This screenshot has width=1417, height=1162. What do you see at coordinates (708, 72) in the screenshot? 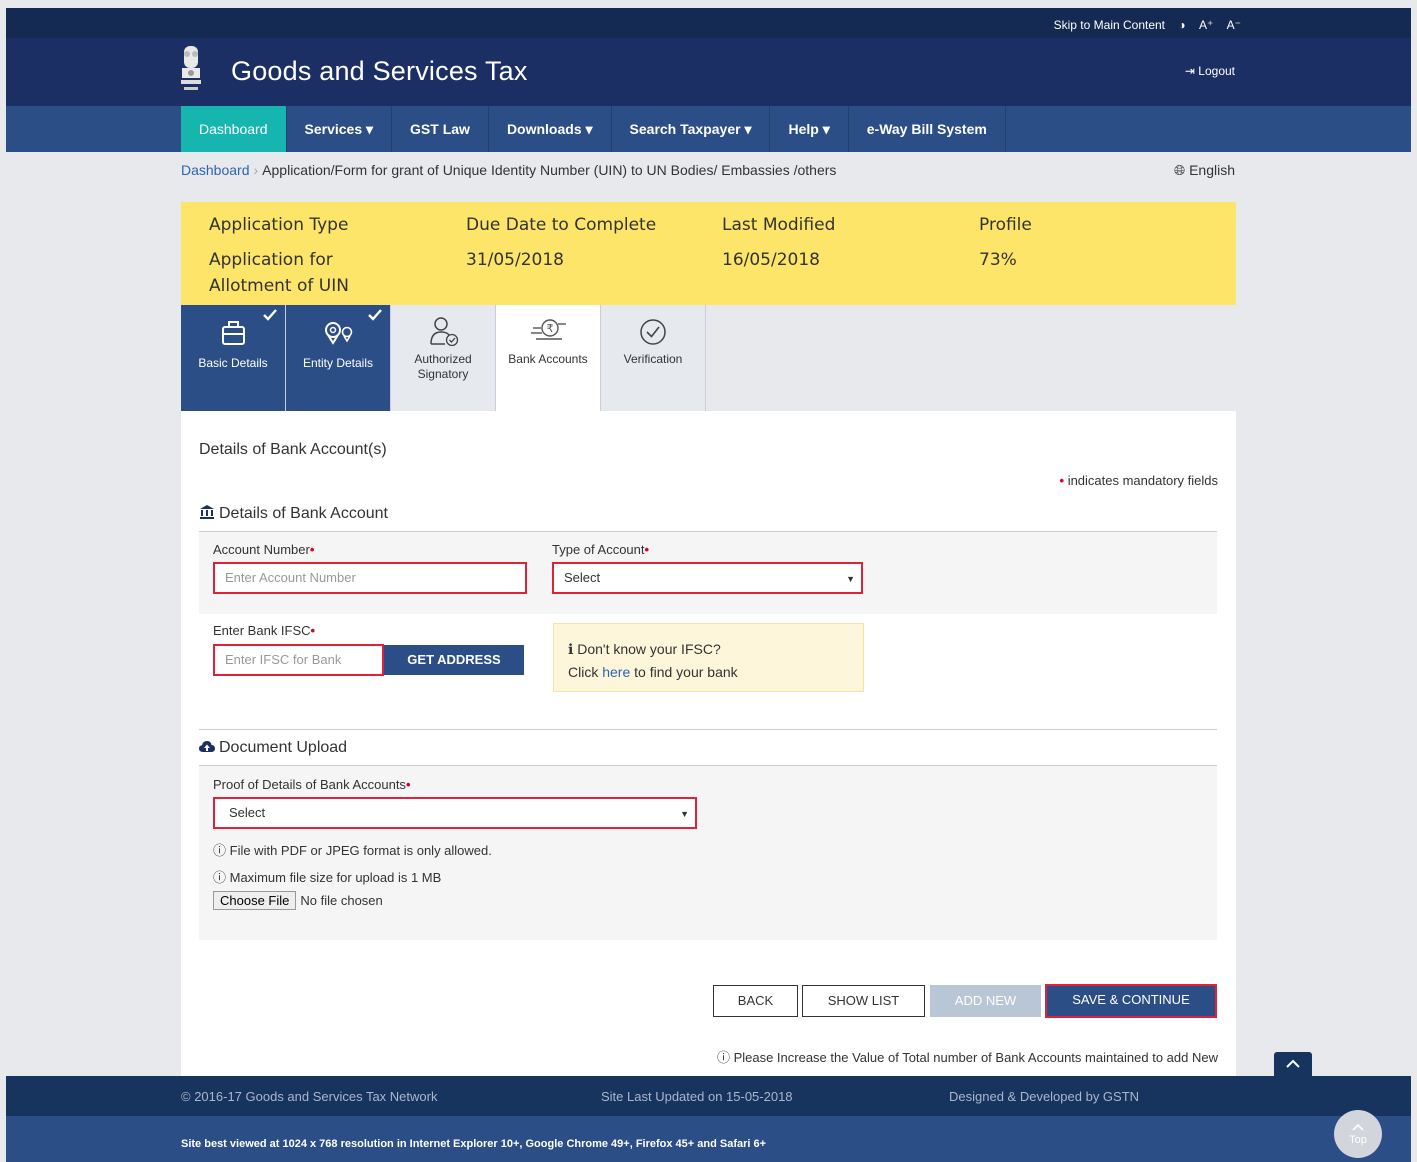
I see `site-header: Goods and Services Tax ⇥ Logout` at bounding box center [708, 72].